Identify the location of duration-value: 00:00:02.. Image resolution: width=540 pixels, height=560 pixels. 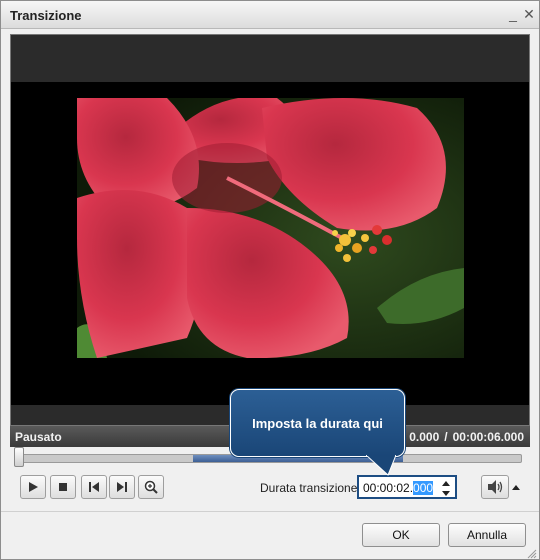
(388, 488).